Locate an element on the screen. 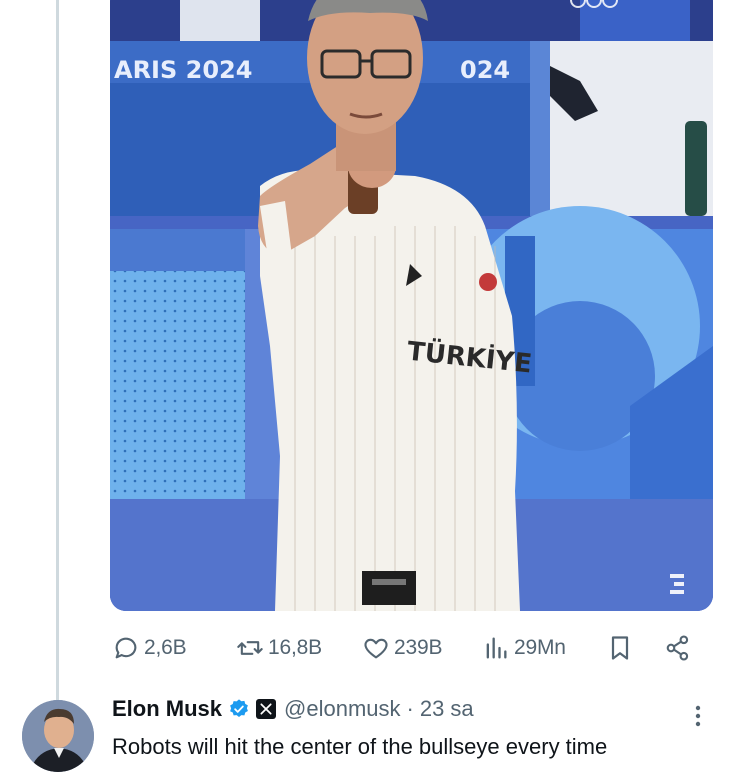 Image resolution: width=735 pixels, height=772 pixels. bookmark-button is located at coordinates (622, 648).